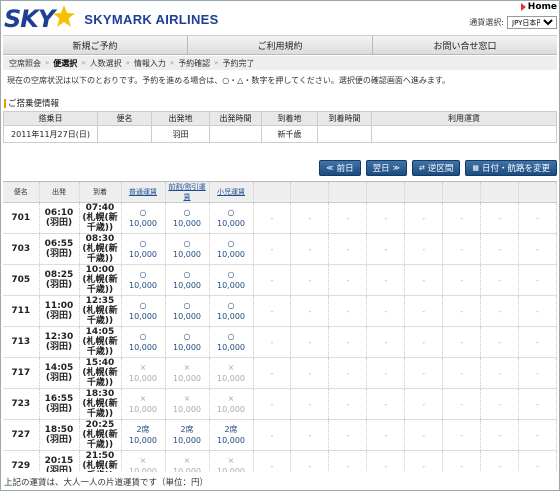 The height and width of the screenshot is (491, 560). I want to click on prev-day-label: 前日, so click(345, 169).